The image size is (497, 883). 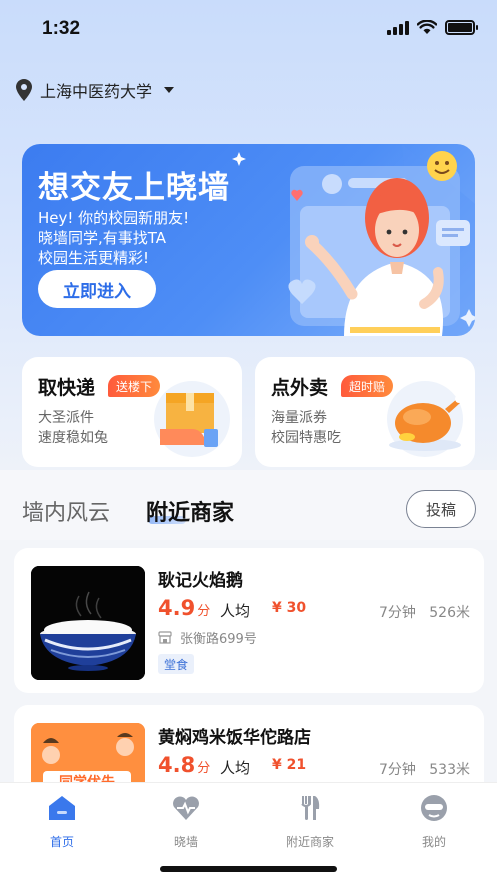 What do you see at coordinates (427, 27) in the screenshot?
I see `wifi-icon` at bounding box center [427, 27].